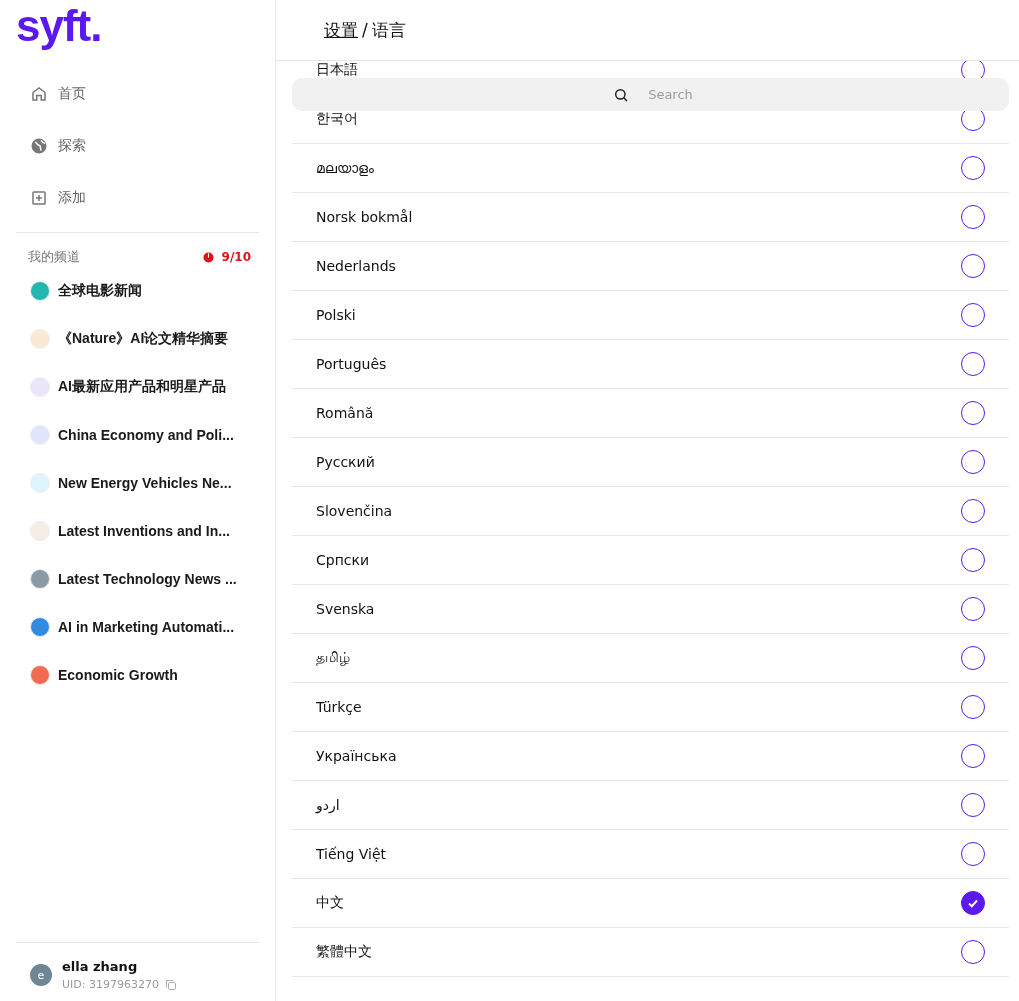 The width and height of the screenshot is (1019, 1001). I want to click on search-field: Search, so click(650, 94).